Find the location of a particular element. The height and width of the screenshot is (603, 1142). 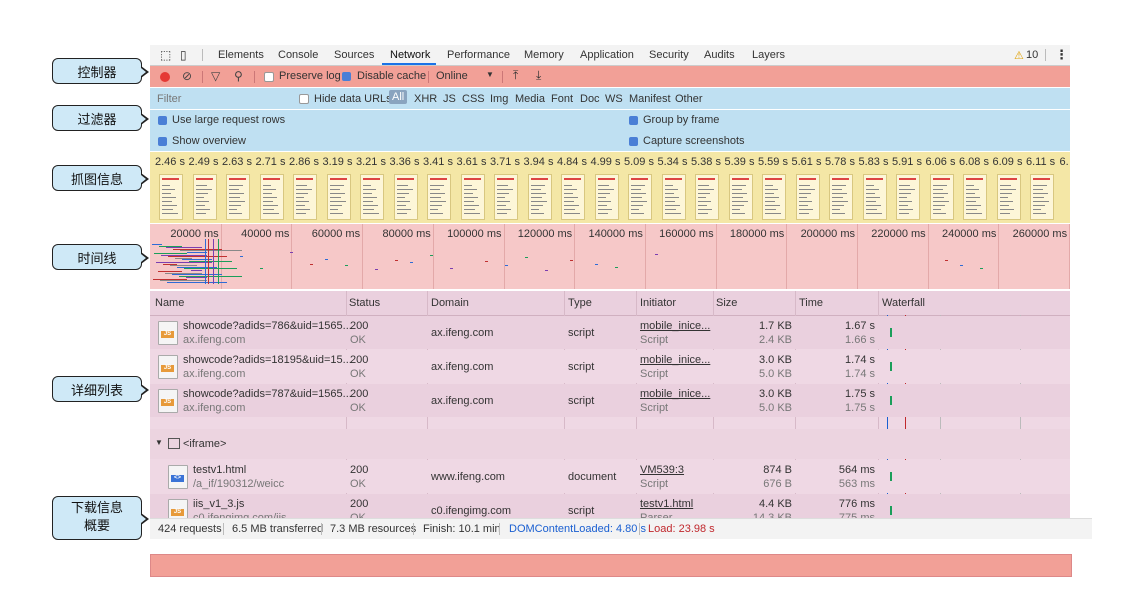

tab-application: Application is located at coordinates (607, 55).